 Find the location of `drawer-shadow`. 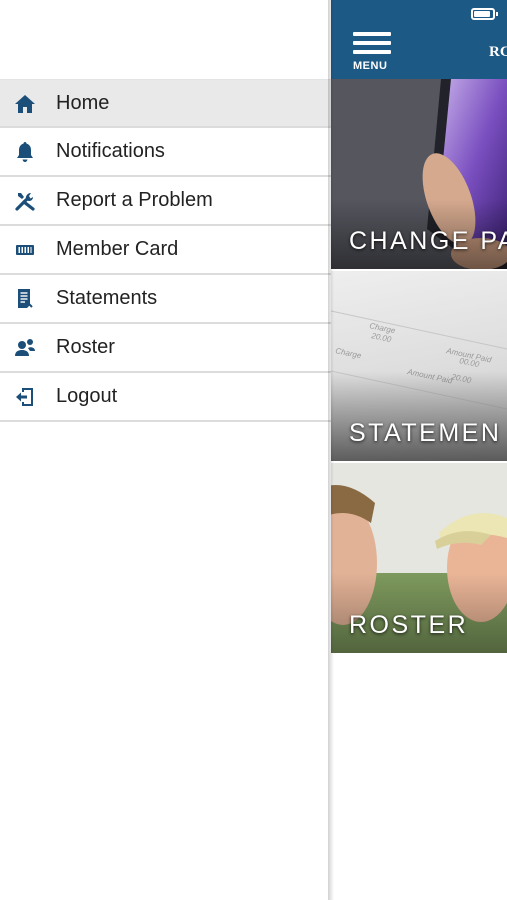

drawer-shadow is located at coordinates (331, 450).